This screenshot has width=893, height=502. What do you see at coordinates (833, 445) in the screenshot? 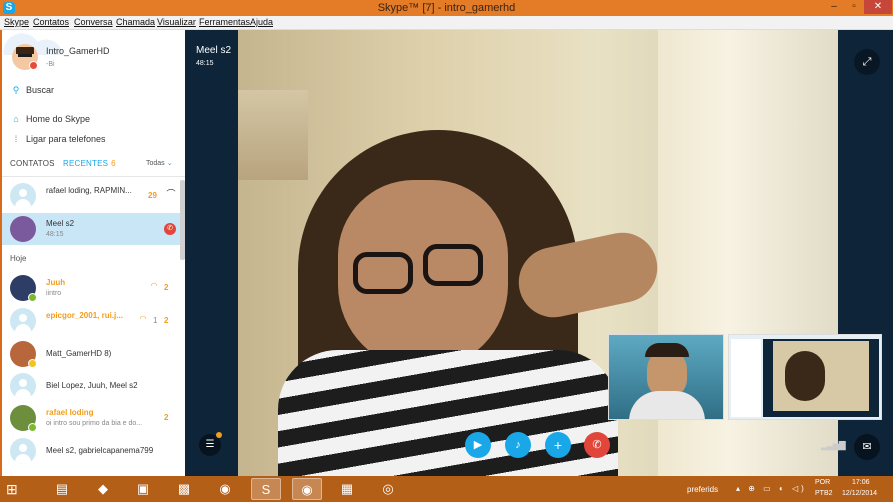
I see `call-quality-icon: ▂▃▅▇` at bounding box center [833, 445].